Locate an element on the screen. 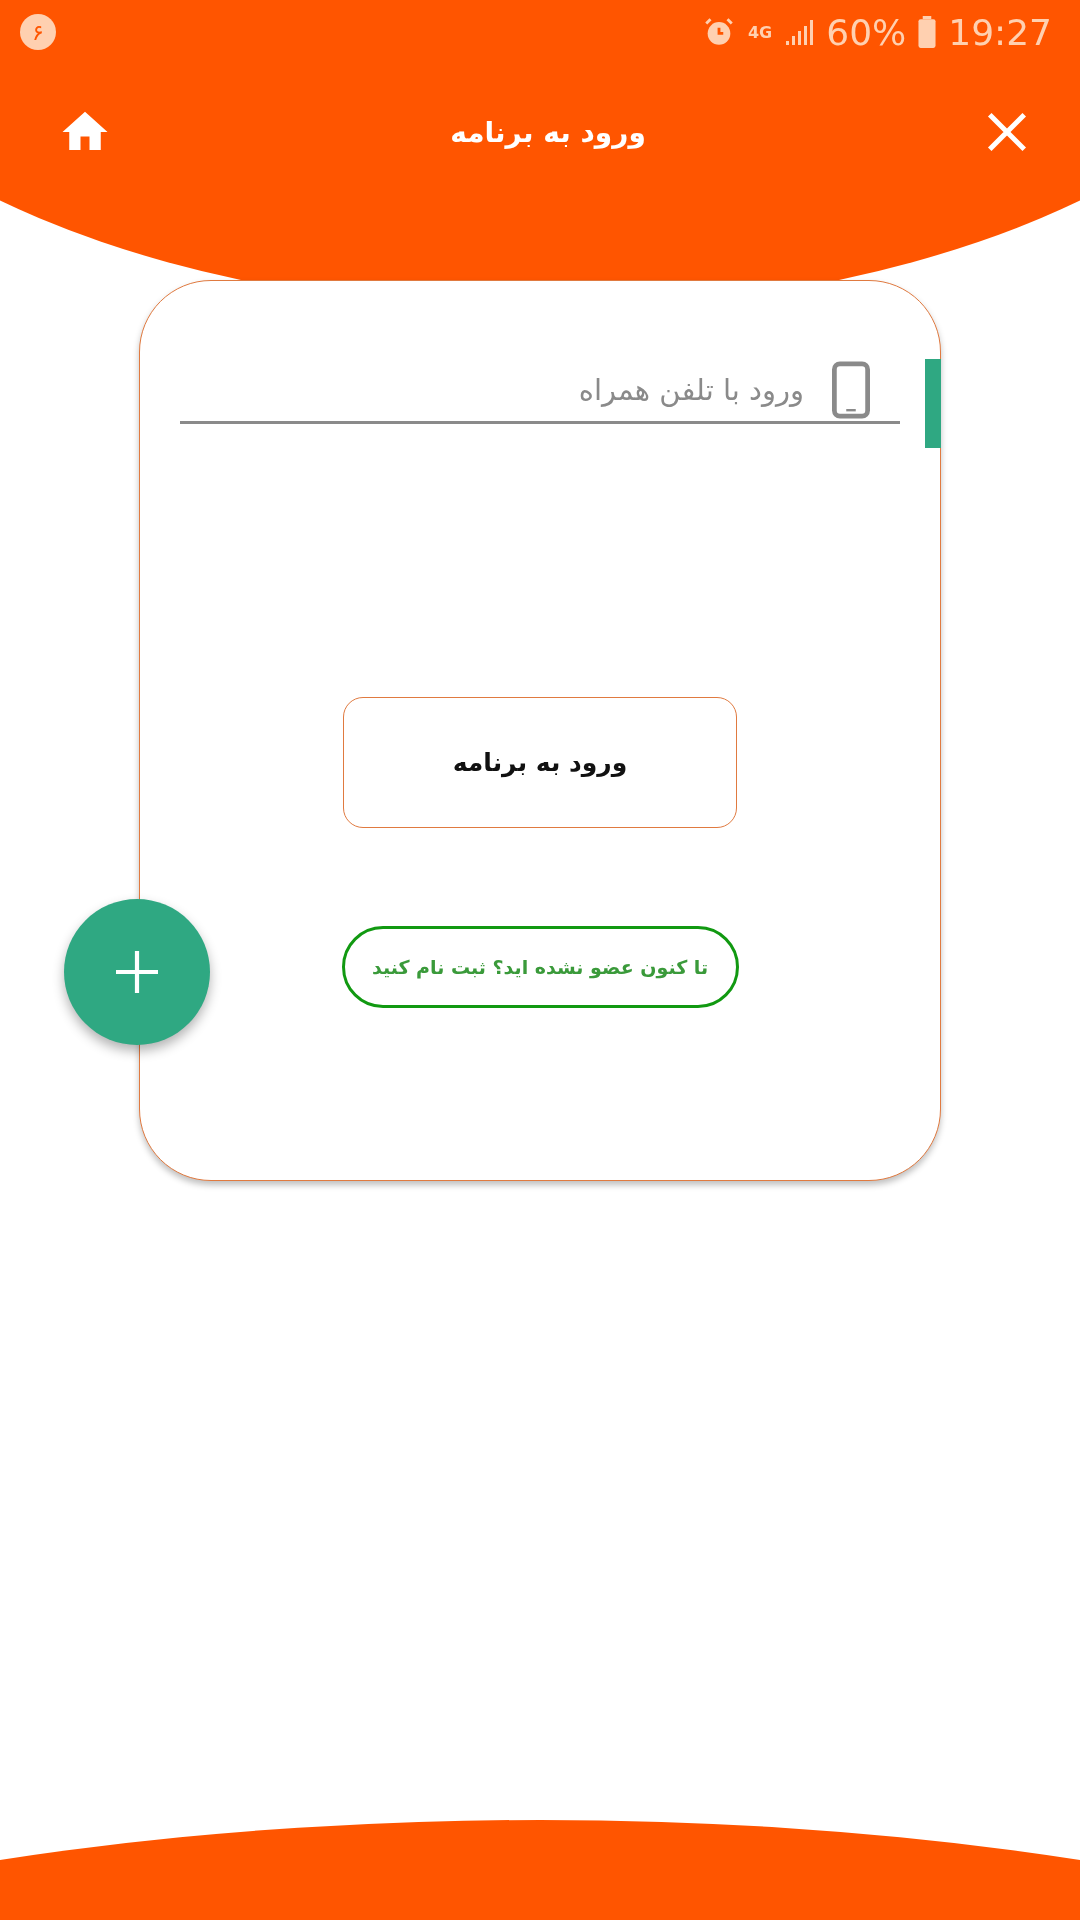 The width and height of the screenshot is (1080, 1920). clock-time: 19:27 is located at coordinates (1000, 32).